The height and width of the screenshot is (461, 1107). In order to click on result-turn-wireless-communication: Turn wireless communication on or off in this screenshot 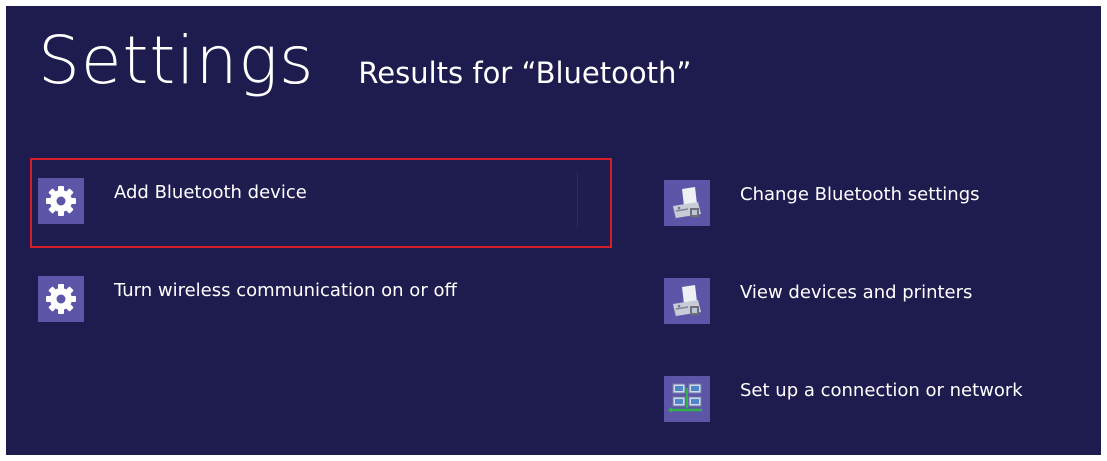, I will do `click(247, 299)`.